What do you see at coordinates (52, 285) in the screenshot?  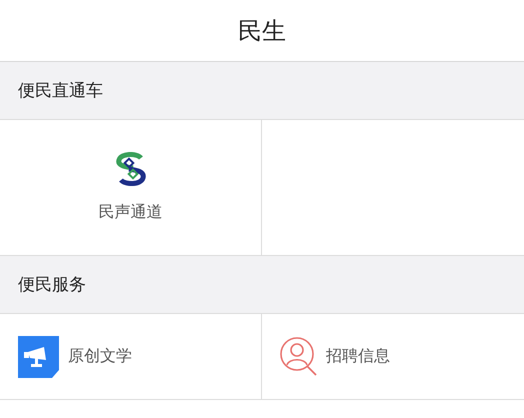 I see `section-title: 便民服务` at bounding box center [52, 285].